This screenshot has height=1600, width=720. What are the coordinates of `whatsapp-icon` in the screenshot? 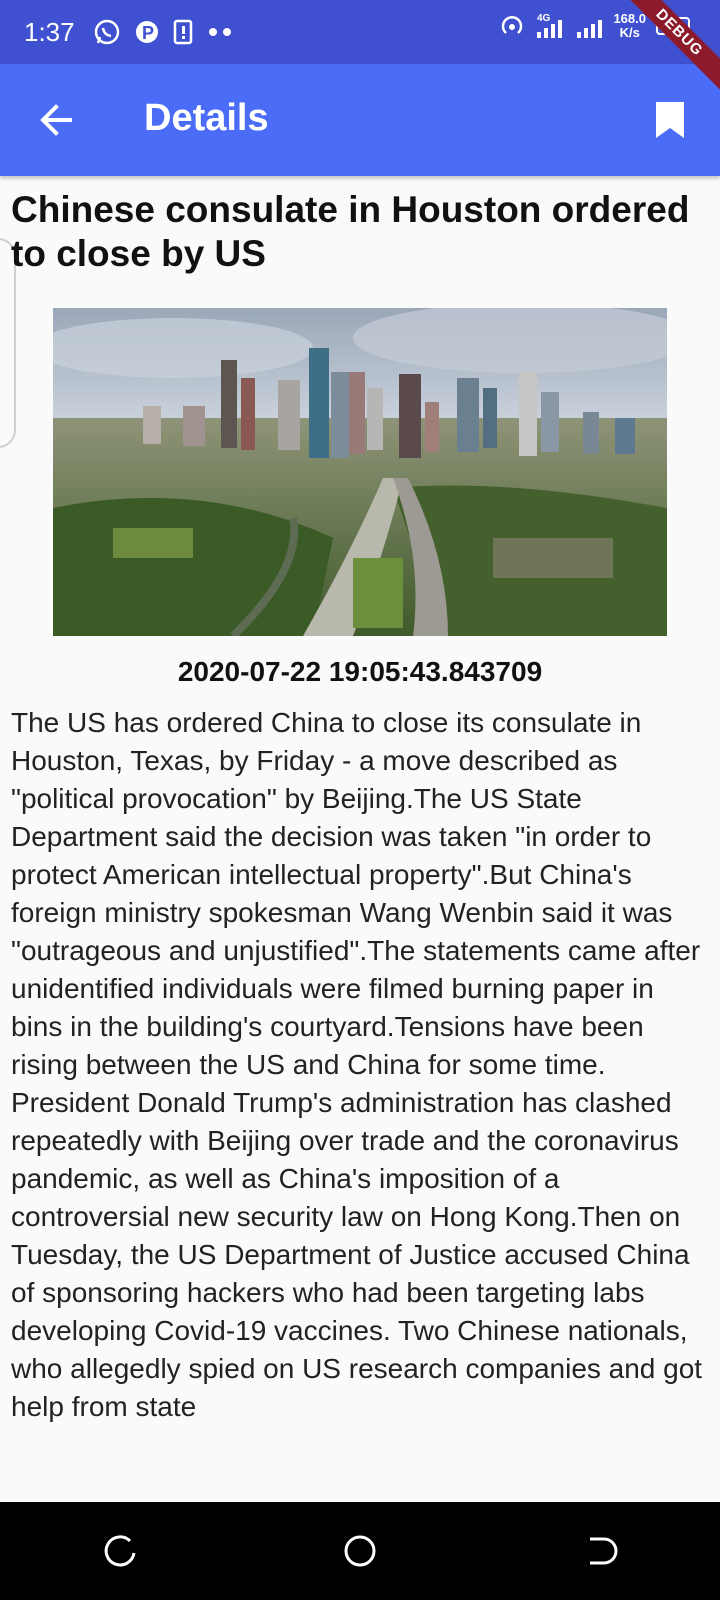 It's located at (106, 32).